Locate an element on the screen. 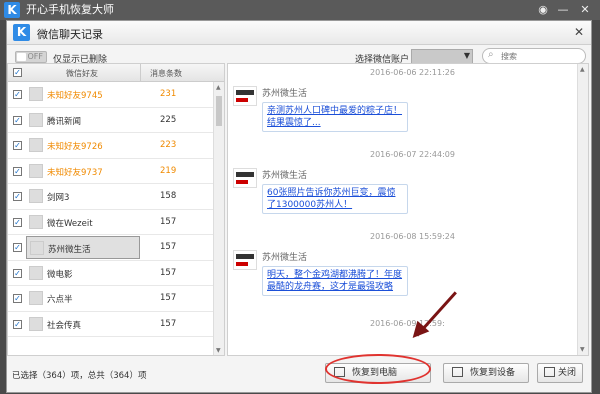 The width and height of the screenshot is (600, 394). table-row: ✓ 未知好友9745 231 is located at coordinates (111, 95).